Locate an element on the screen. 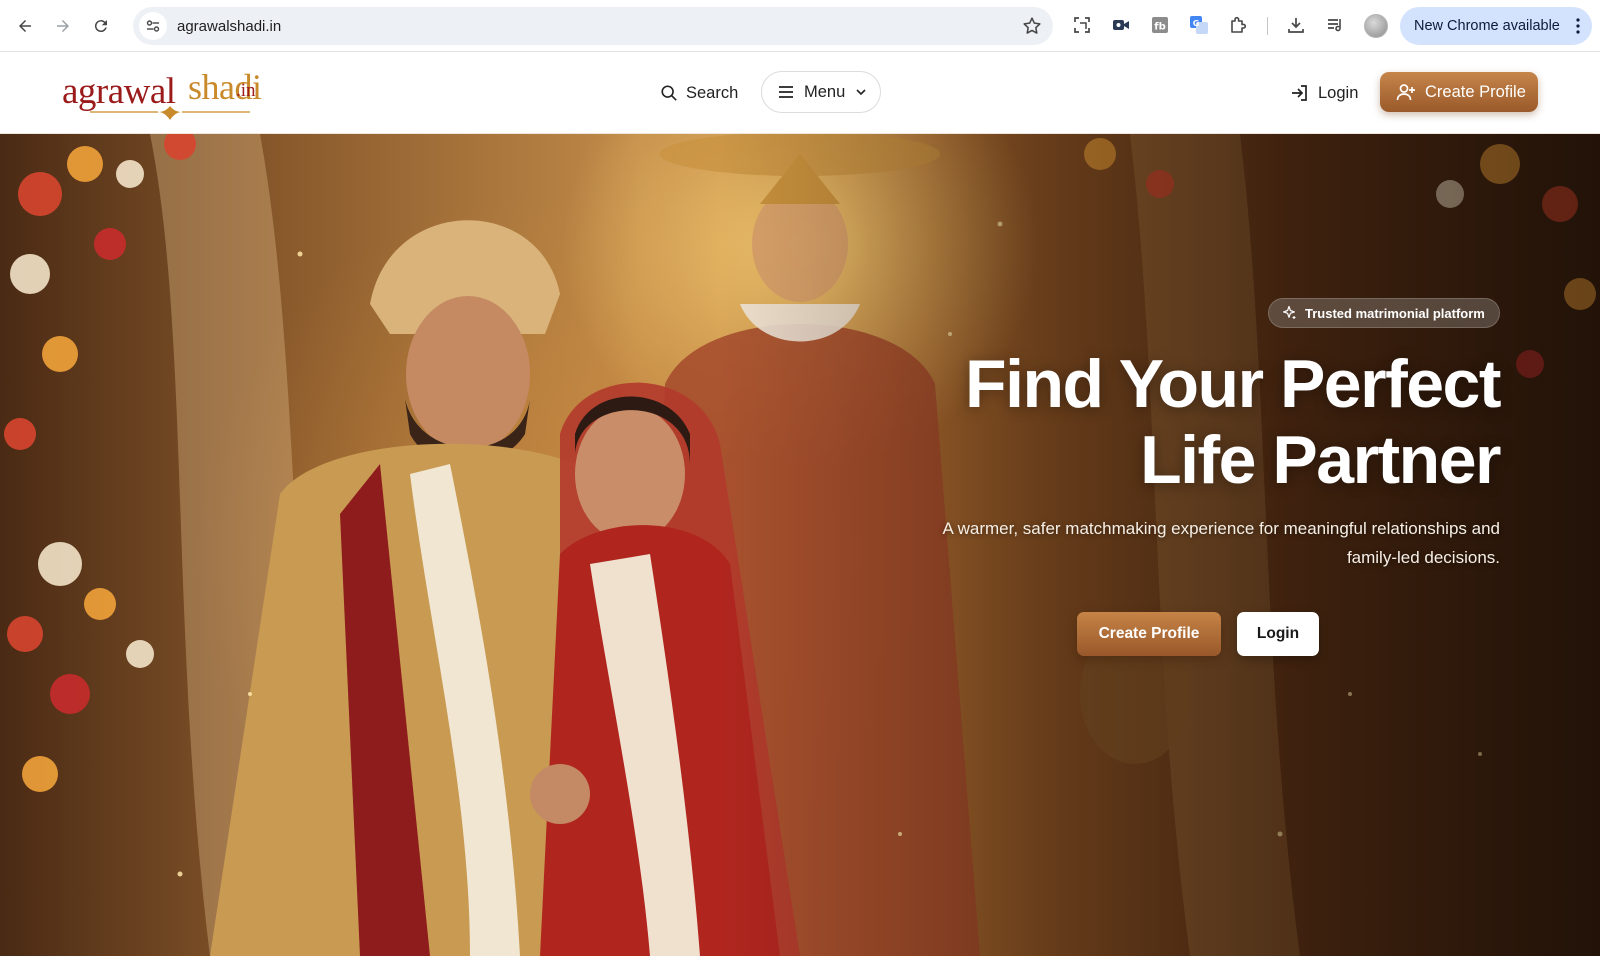 Image resolution: width=1600 pixels, height=956 pixels. reload-icon is located at coordinates (100, 26).